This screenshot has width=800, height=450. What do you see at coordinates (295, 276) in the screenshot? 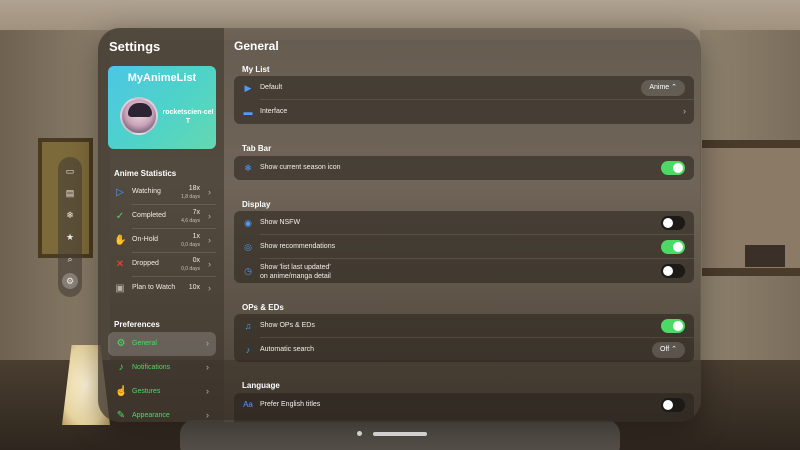
I see `row-label-line2: on anime/manga detail` at bounding box center [295, 276].